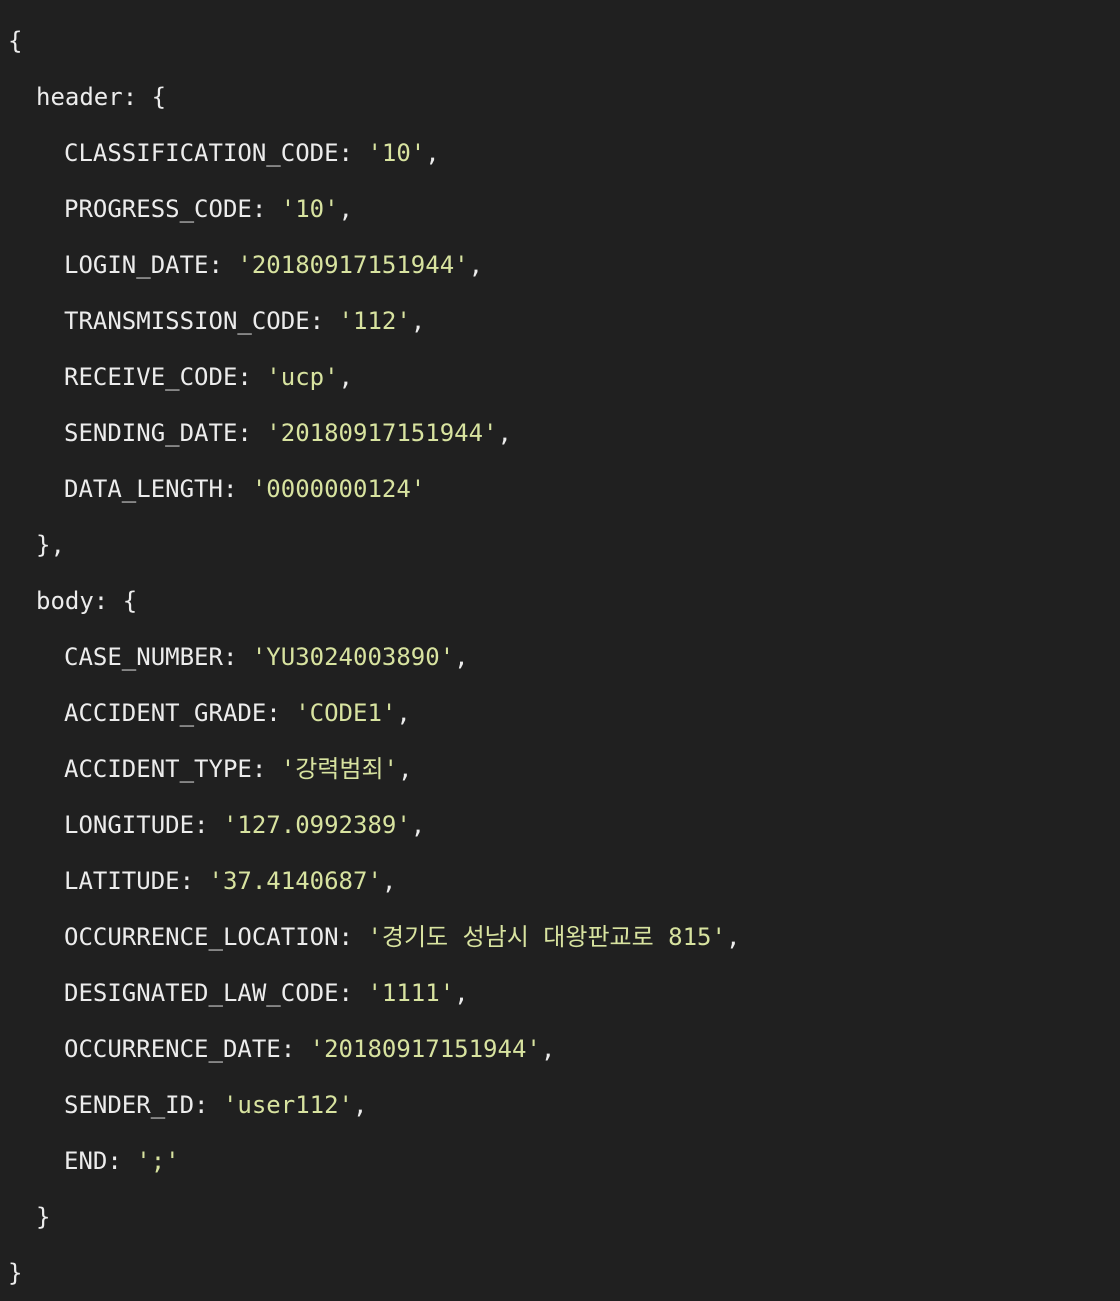 The height and width of the screenshot is (1301, 1120). What do you see at coordinates (339, 769) in the screenshot?
I see `field-value: '강력범죄'` at bounding box center [339, 769].